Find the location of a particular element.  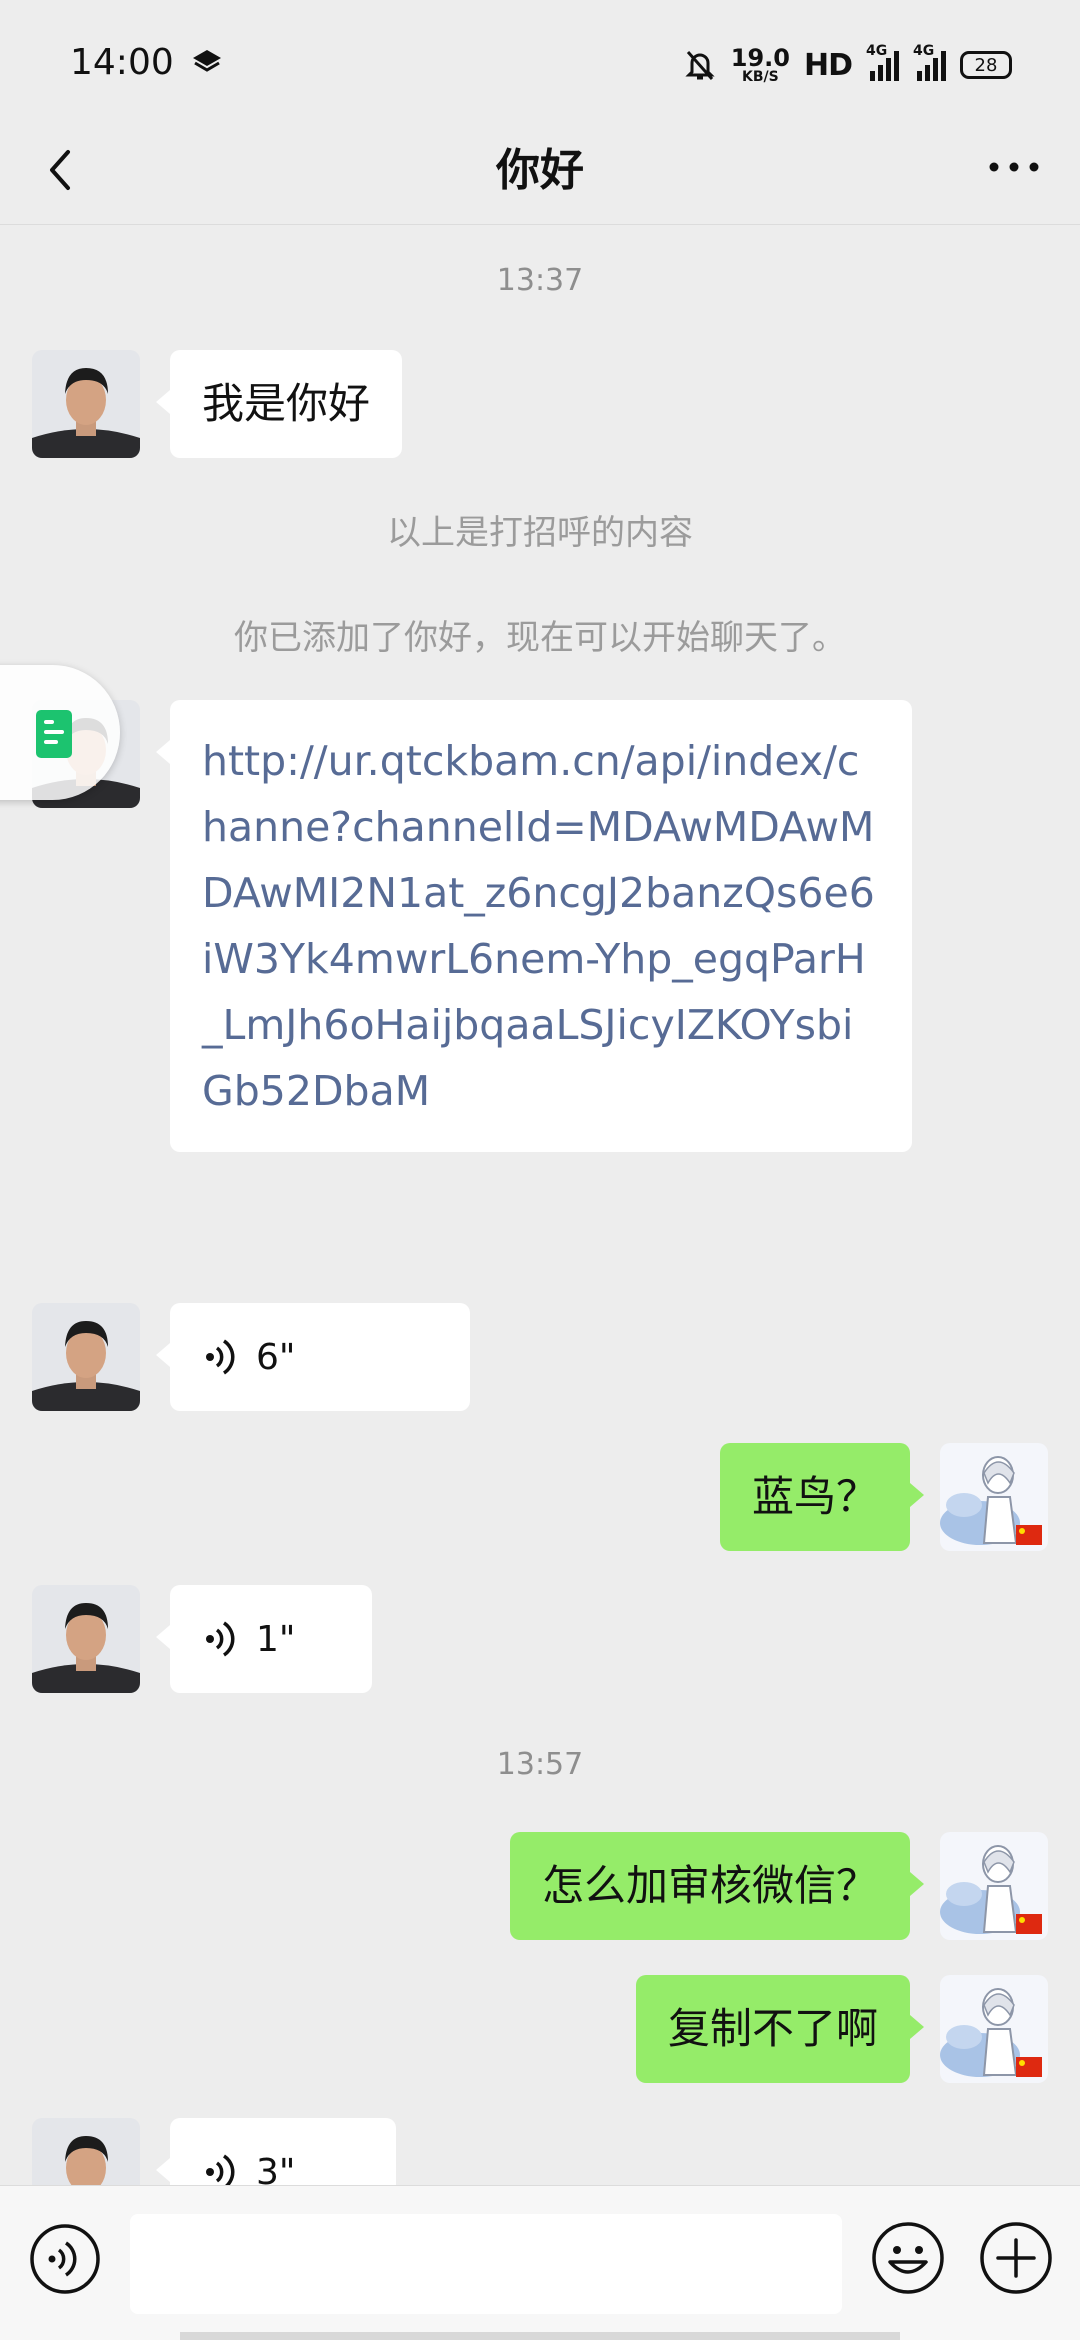

voice-toggle-icon is located at coordinates (65, 2259).